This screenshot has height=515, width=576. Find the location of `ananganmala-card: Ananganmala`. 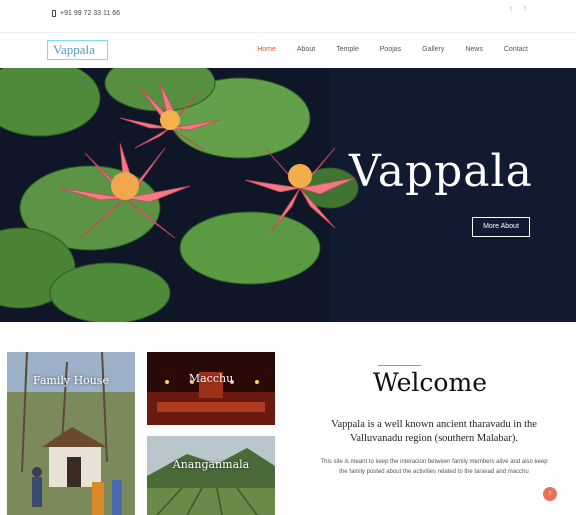

ananganmala-card: Ananganmala is located at coordinates (211, 475).